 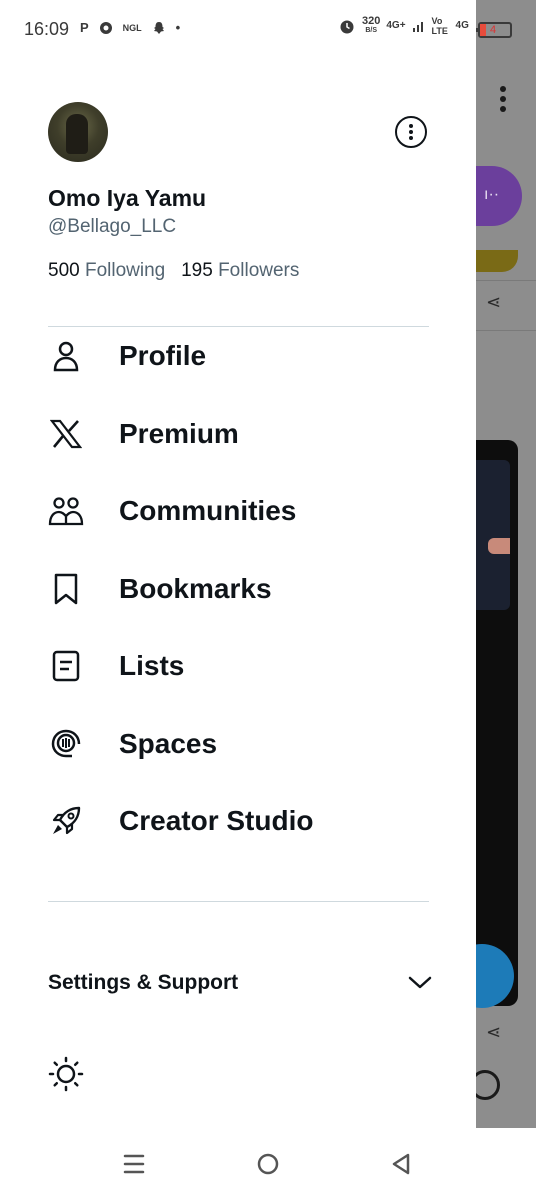 I want to click on menu-item-bookmarks: Bookmarks, so click(x=243, y=589).